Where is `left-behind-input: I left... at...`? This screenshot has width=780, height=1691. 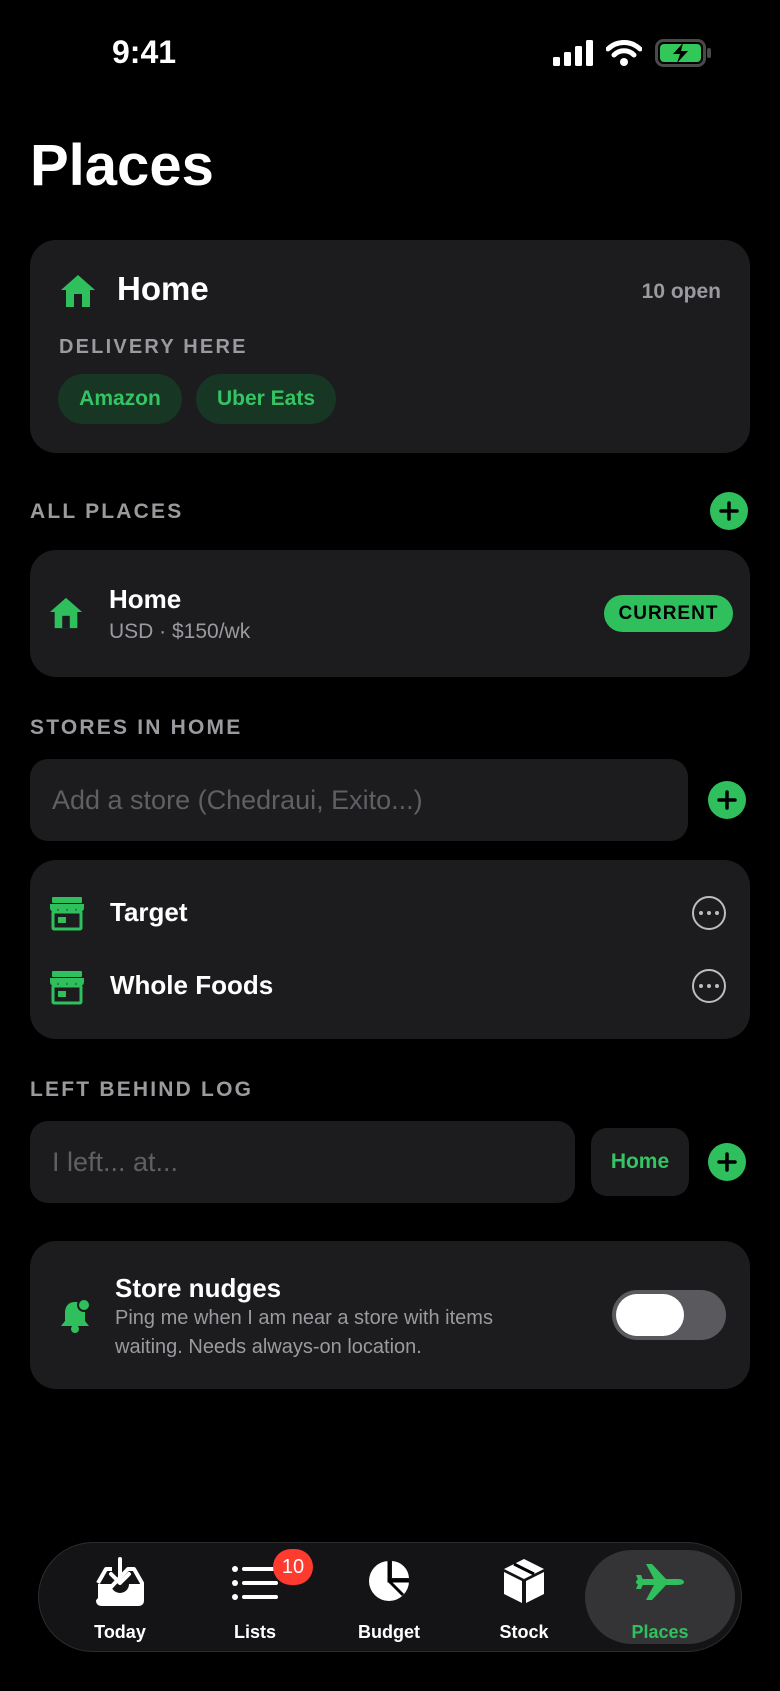 left-behind-input: I left... at... is located at coordinates (302, 1162).